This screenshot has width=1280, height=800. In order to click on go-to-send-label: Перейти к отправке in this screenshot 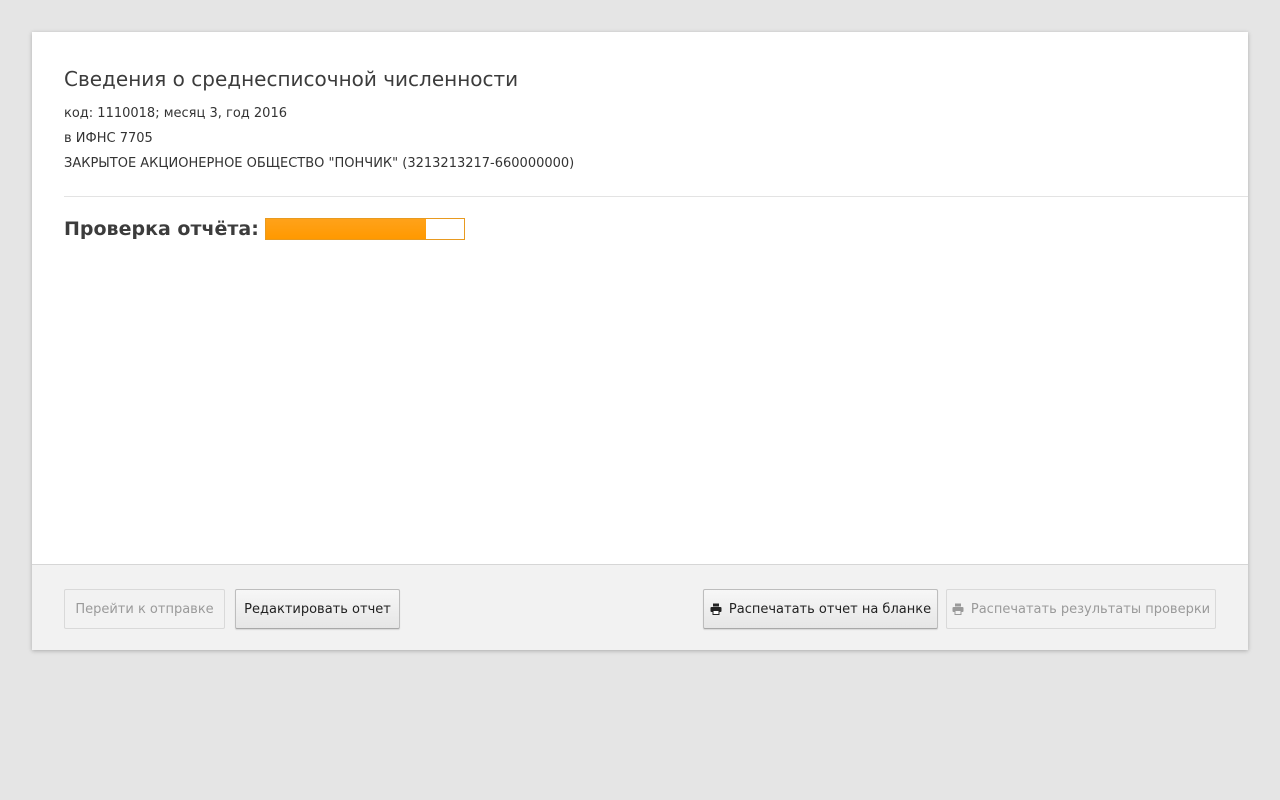, I will do `click(144, 609)`.